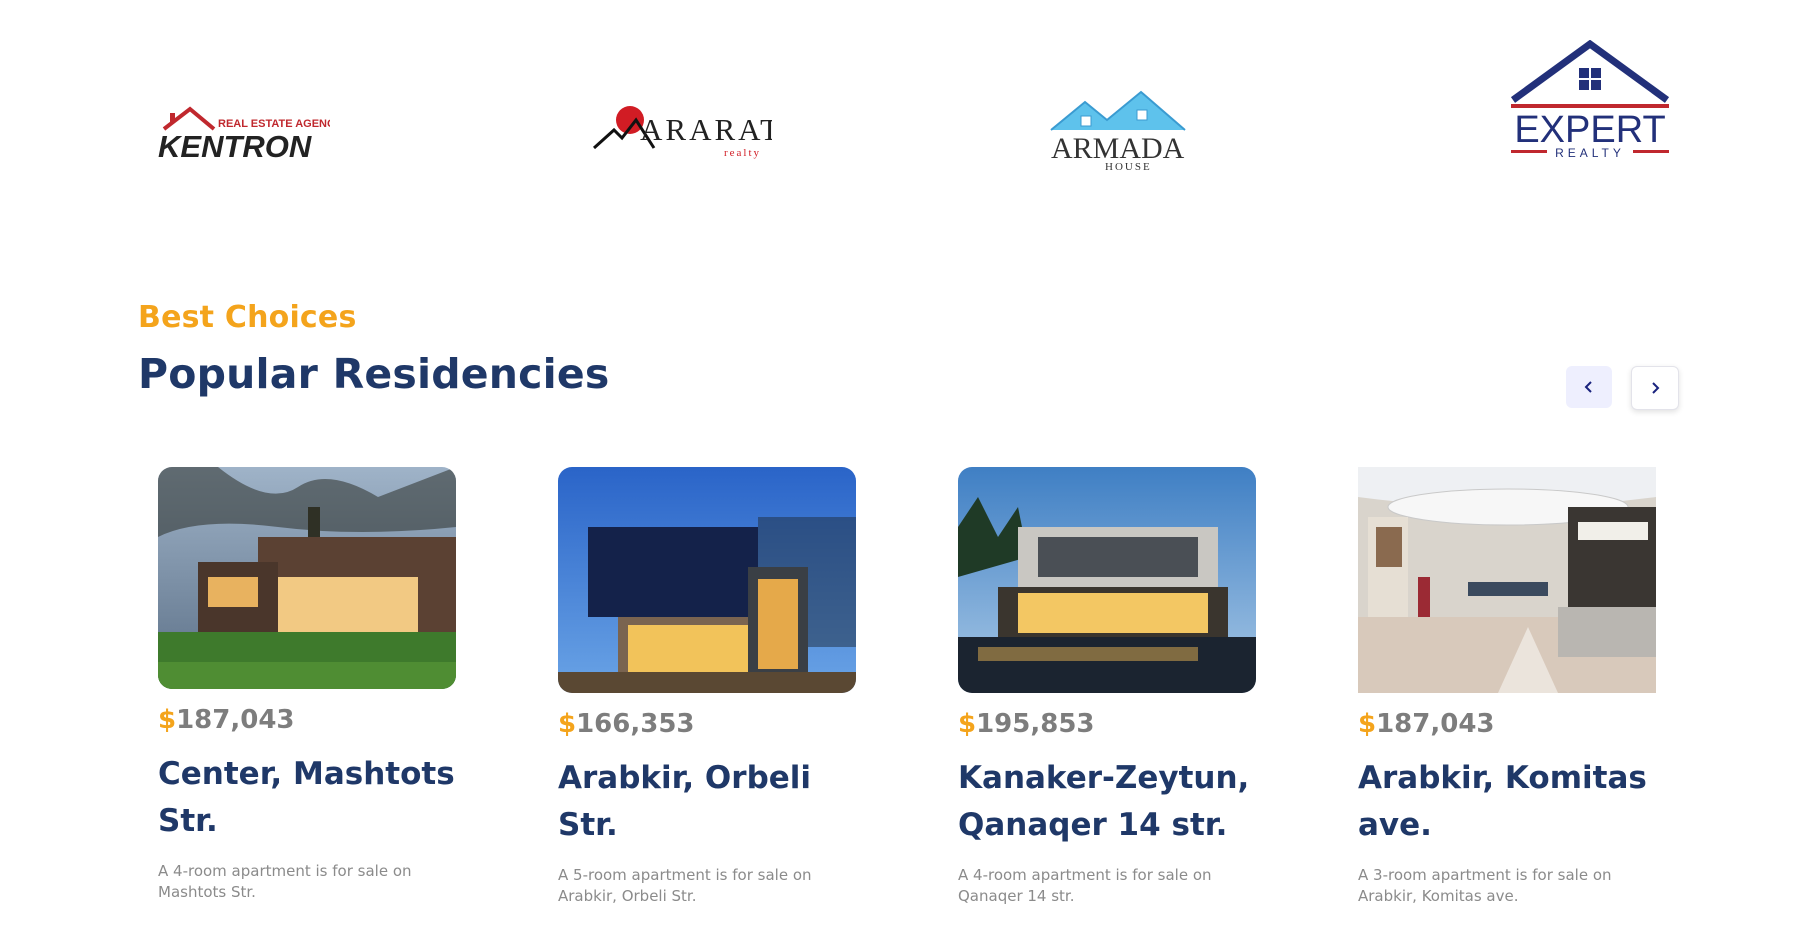  Describe the element at coordinates (706, 129) in the screenshot. I see `ararat-name: ARARAT` at that location.